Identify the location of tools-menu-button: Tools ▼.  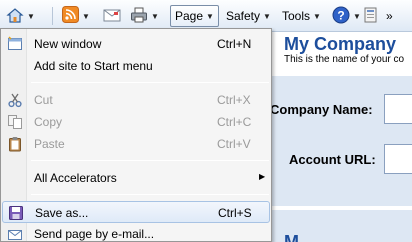
(301, 16).